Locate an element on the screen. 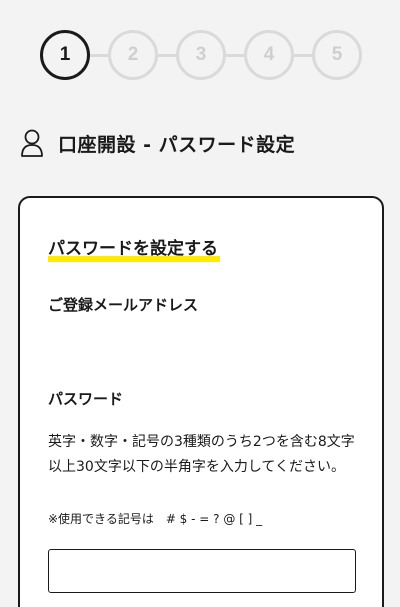 The width and height of the screenshot is (400, 607). step-2: 2 is located at coordinates (133, 55).